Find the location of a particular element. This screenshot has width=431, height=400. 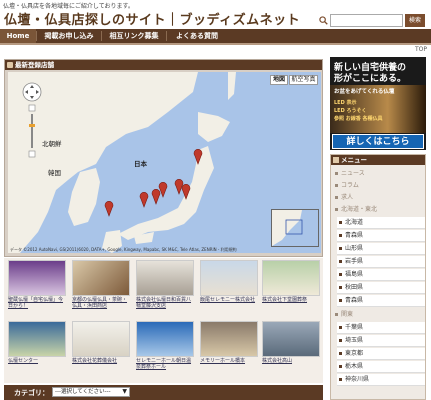

menu-item-label: 北海道 is located at coordinates (354, 222).